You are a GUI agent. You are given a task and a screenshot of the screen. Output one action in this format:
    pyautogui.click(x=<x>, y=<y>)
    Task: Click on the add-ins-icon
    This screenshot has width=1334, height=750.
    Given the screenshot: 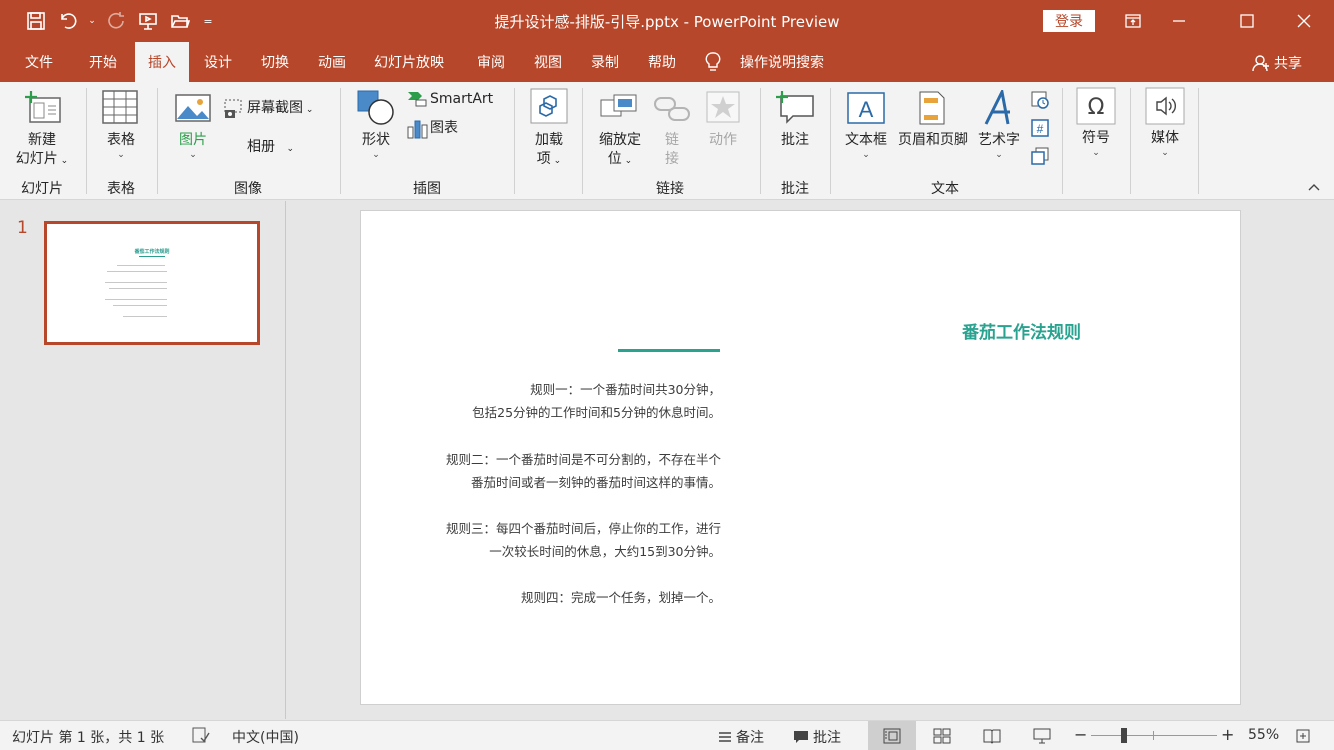 What is the action you would take?
    pyautogui.click(x=549, y=106)
    